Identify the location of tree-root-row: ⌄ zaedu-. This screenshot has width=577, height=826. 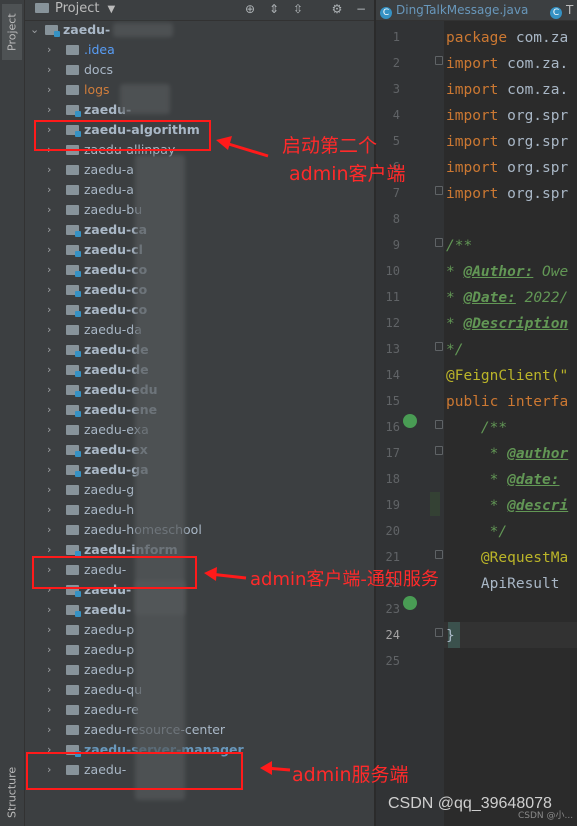
(199, 30).